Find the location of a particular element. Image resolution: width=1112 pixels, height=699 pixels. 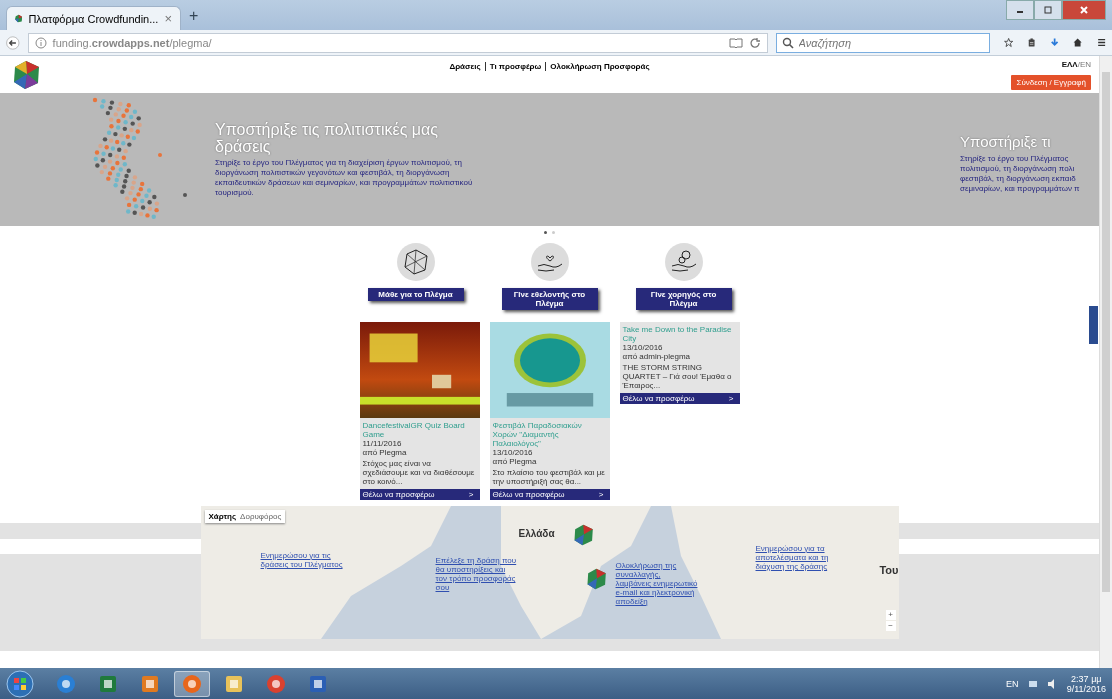

zoom-in-button: + is located at coordinates (890, 615).